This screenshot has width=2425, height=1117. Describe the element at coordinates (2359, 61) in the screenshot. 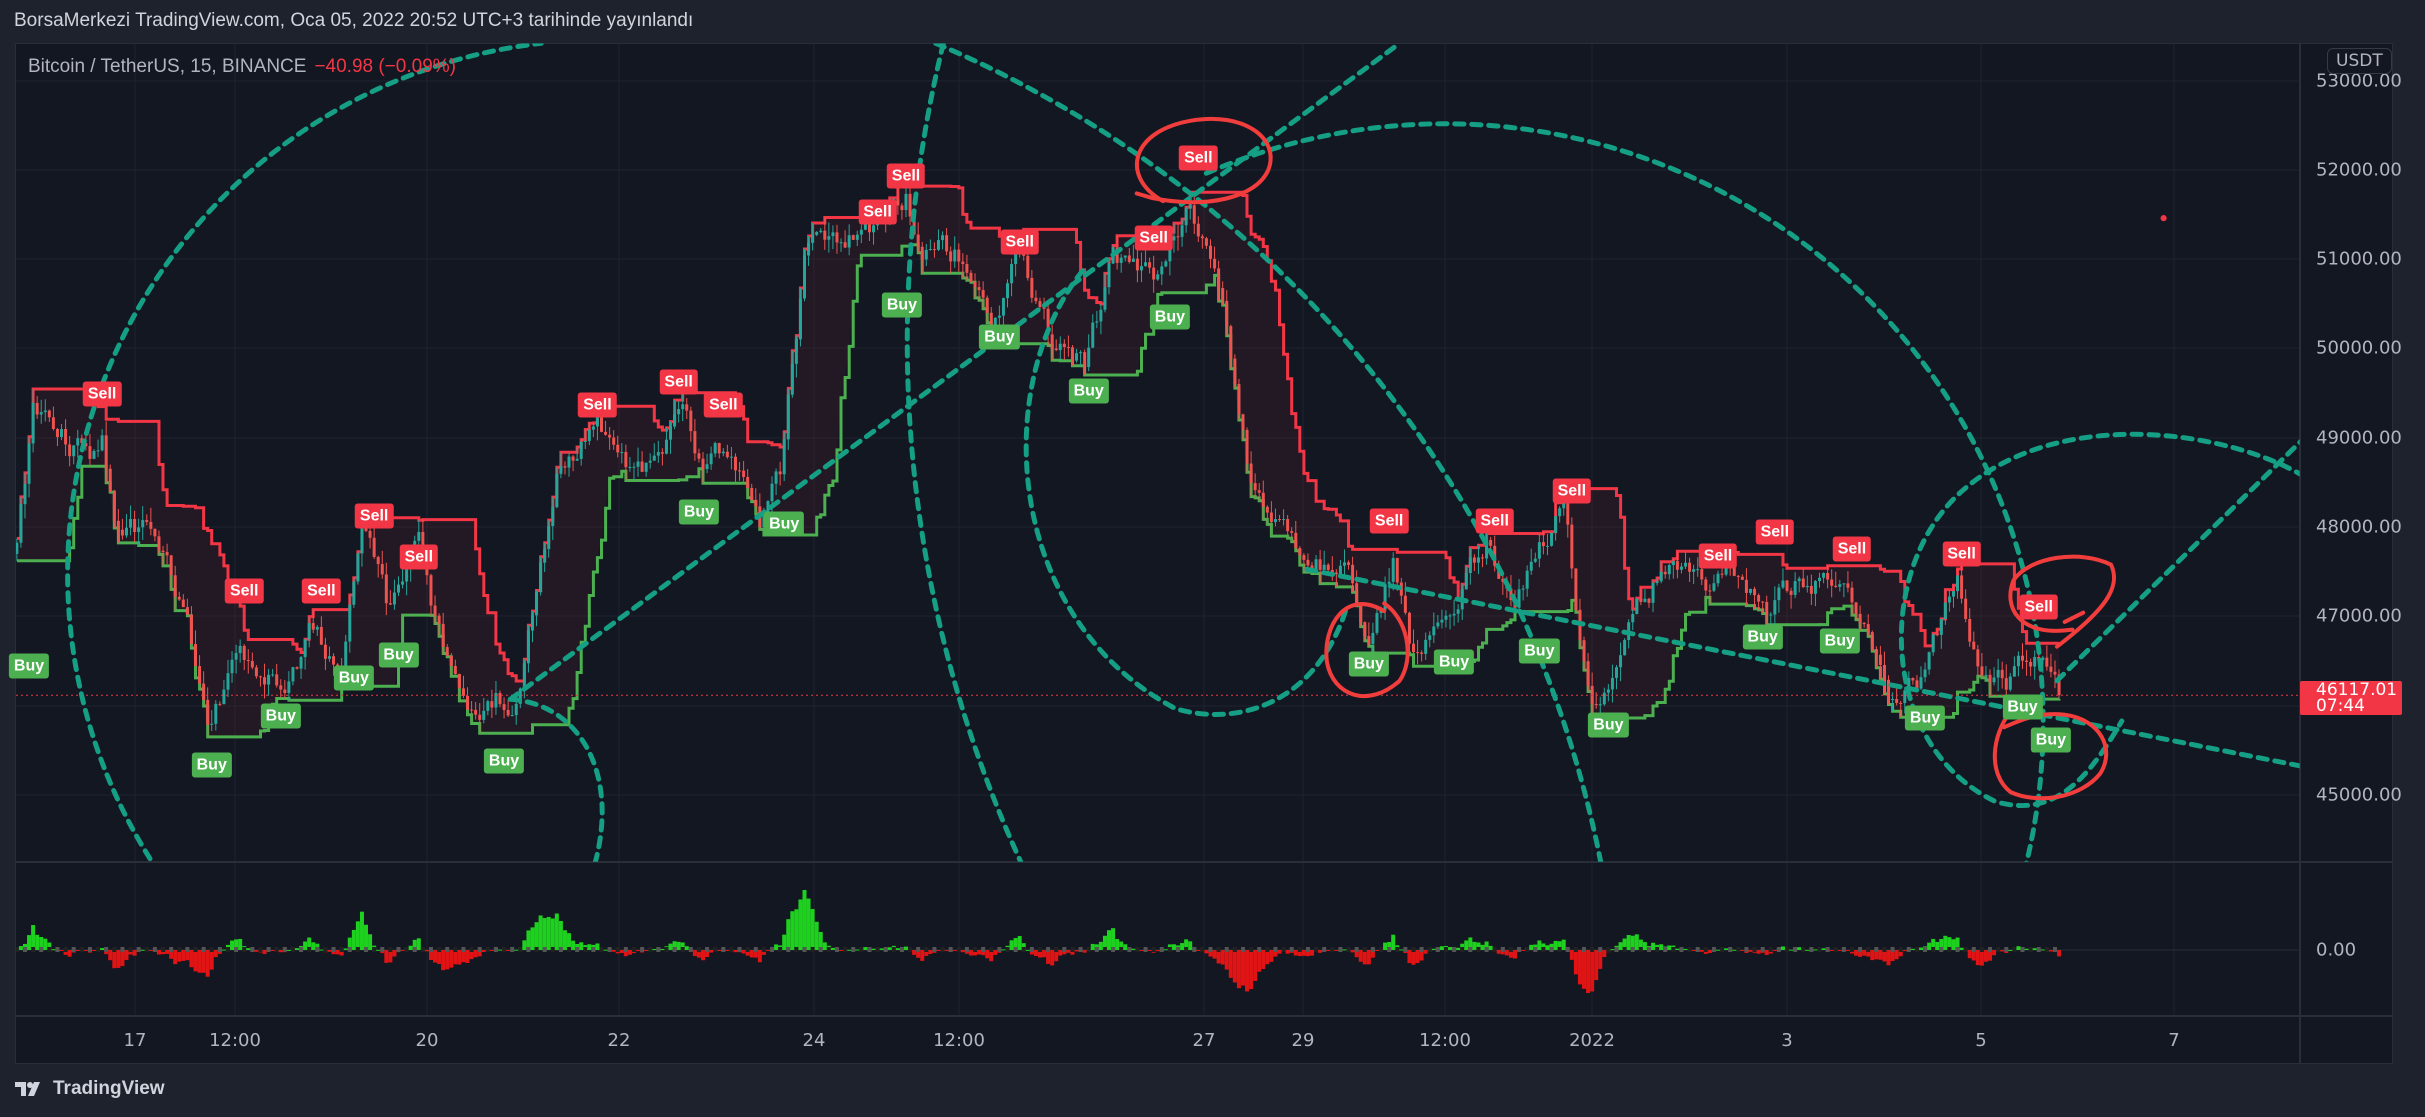

I see `currency-button: USDT` at that location.